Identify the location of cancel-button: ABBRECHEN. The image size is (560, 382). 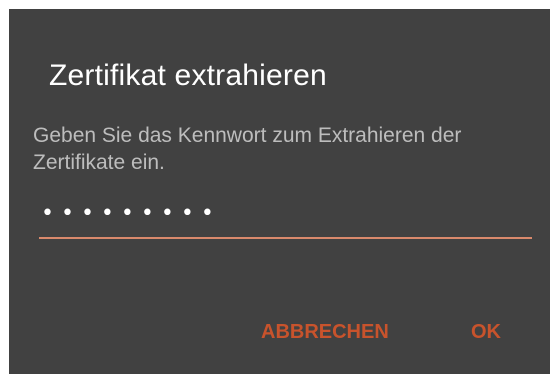
(325, 332).